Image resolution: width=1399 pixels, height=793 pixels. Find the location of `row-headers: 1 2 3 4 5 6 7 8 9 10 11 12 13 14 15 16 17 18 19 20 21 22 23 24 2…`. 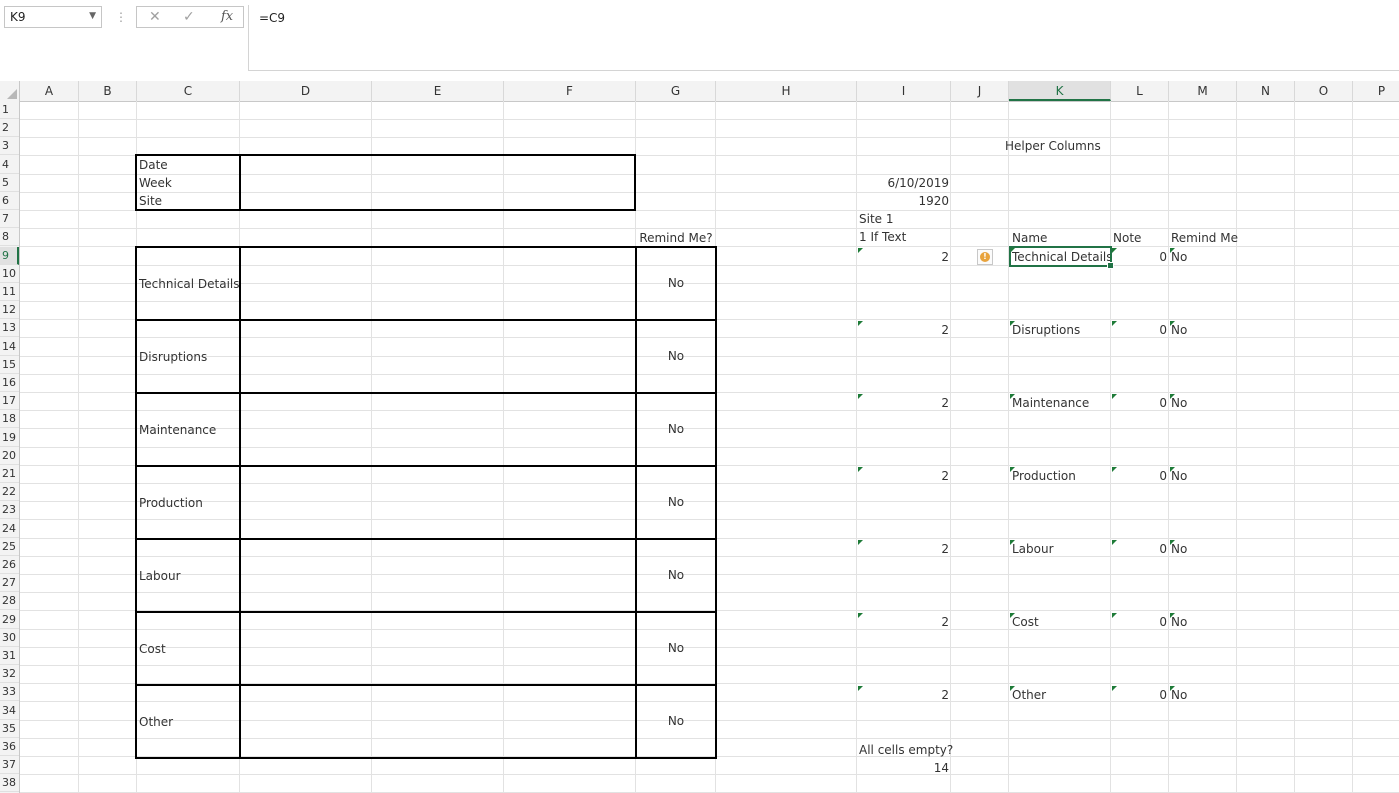

row-headers: 1 2 3 4 5 6 7 8 9 10 11 12 13 14 15 16 17 18 19 20 21 22 23 24 2… is located at coordinates (10, 447).